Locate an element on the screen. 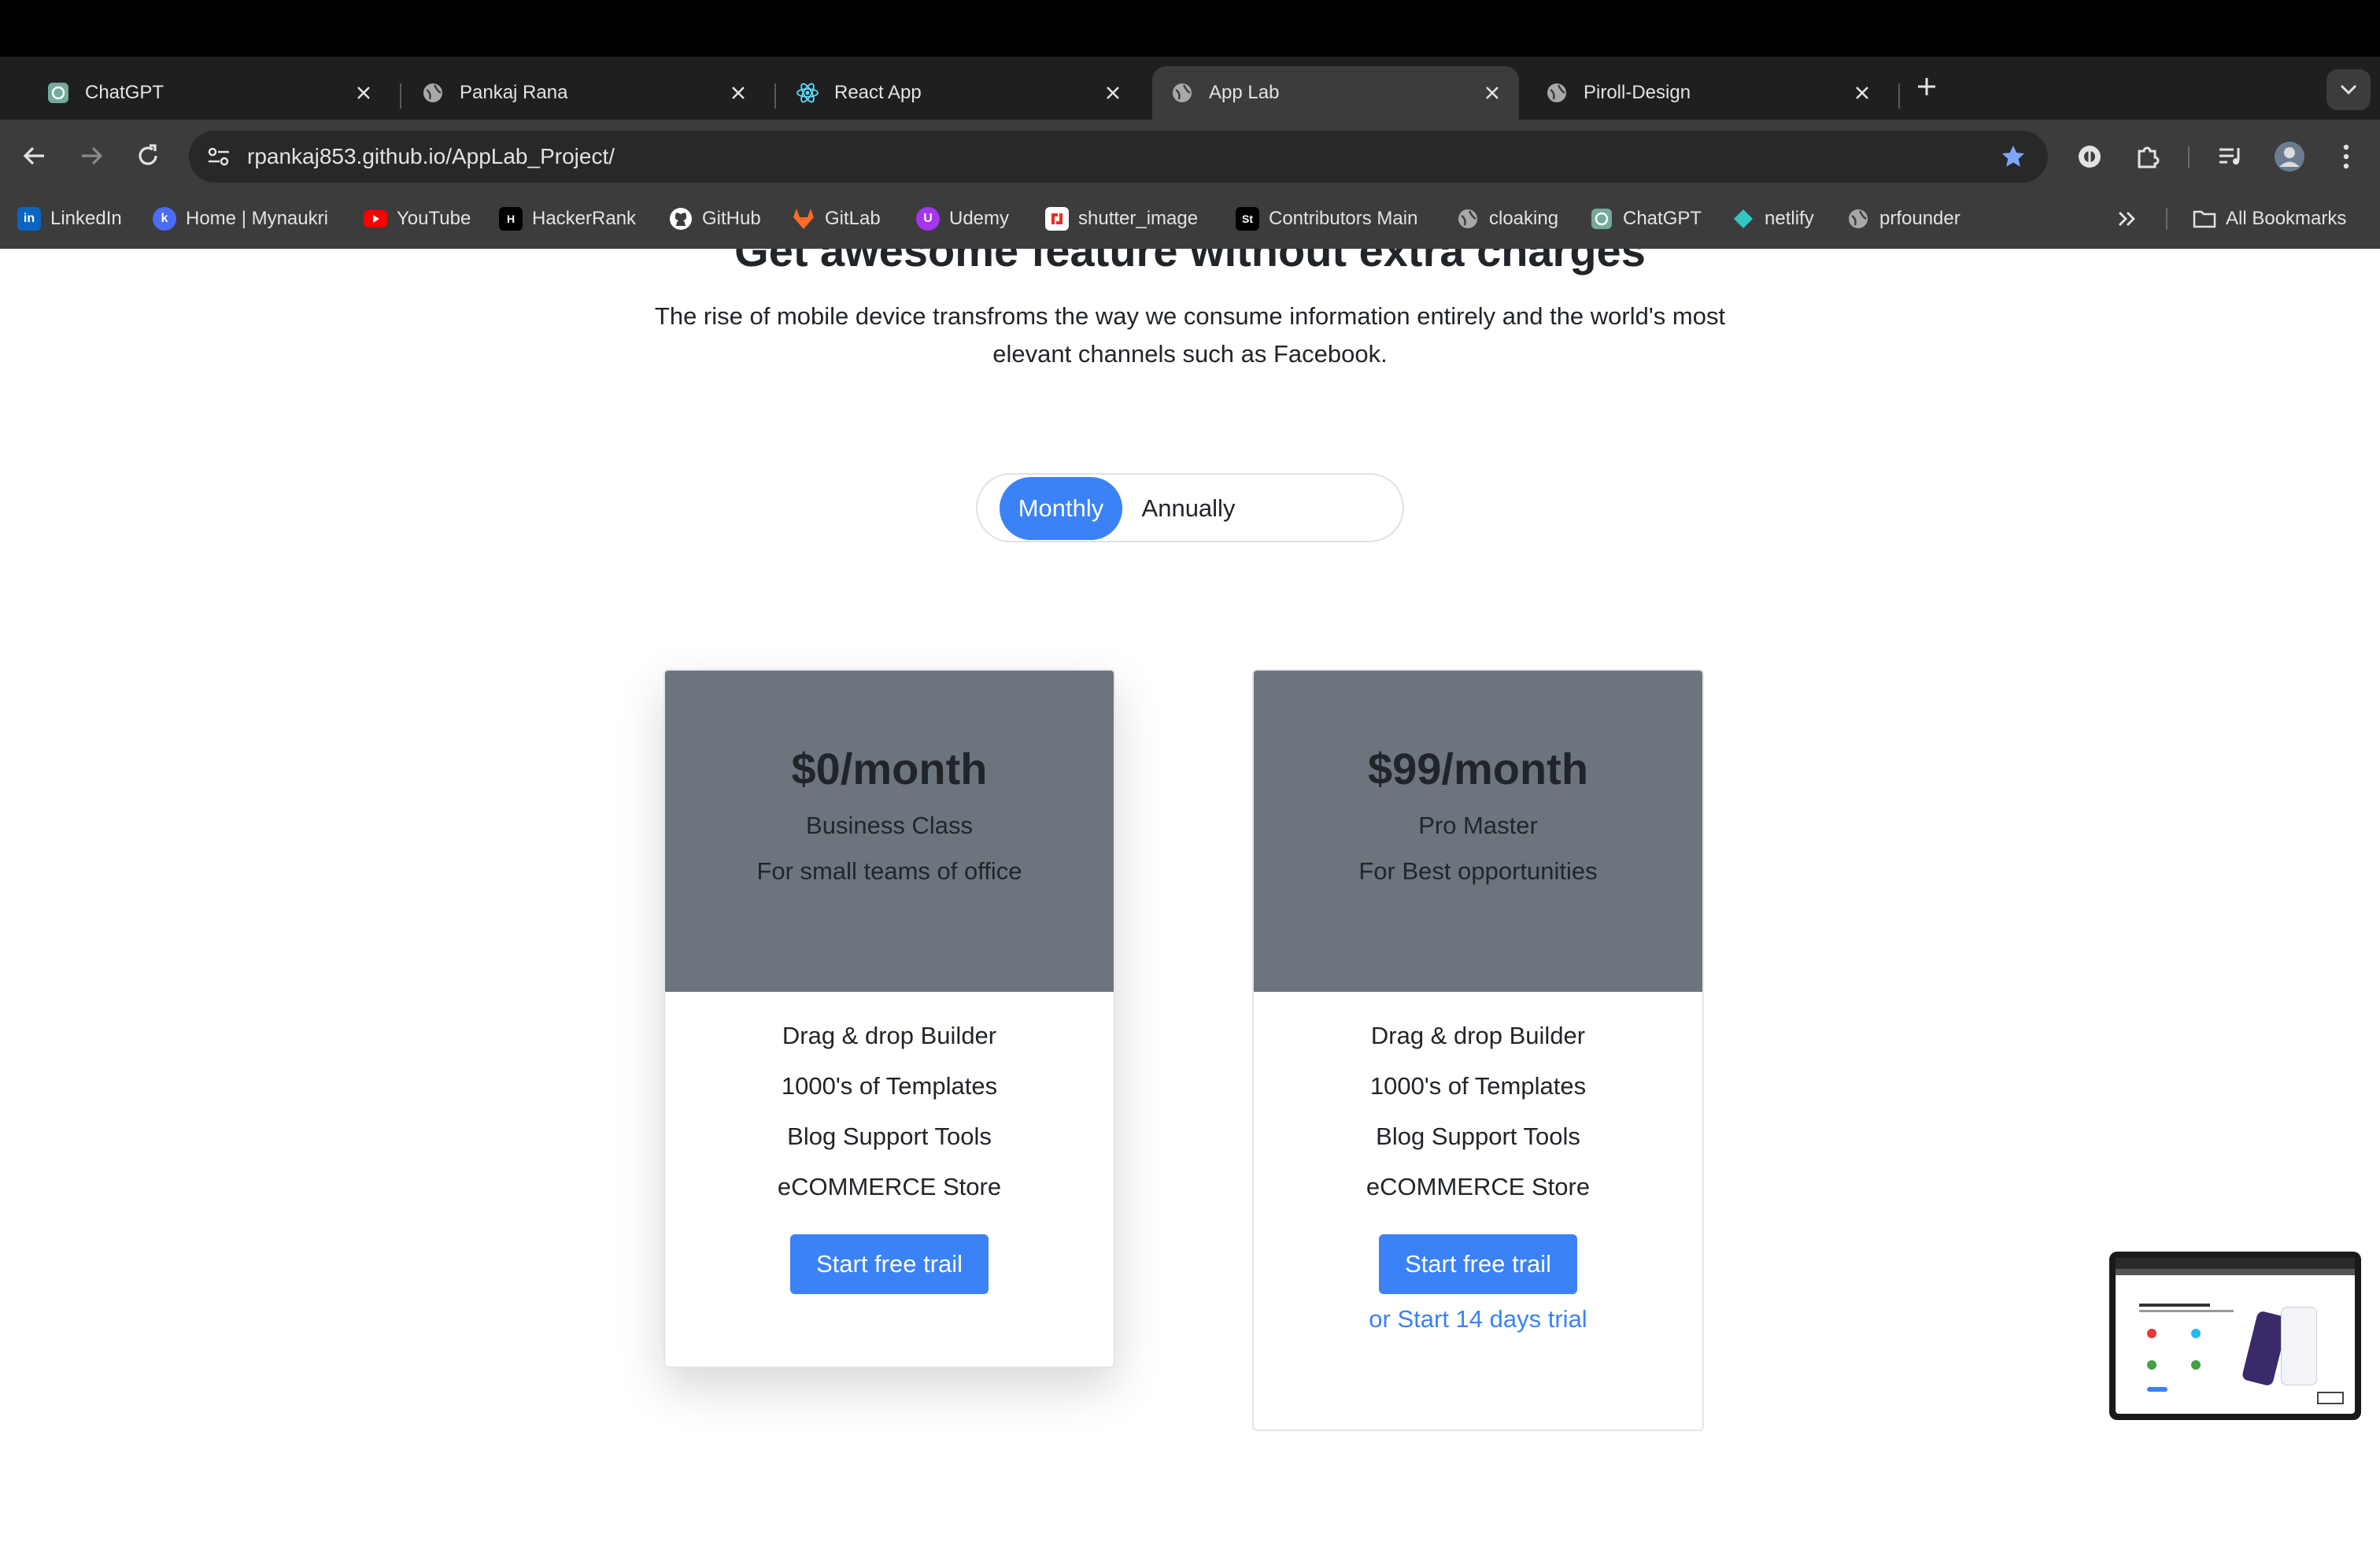 The height and width of the screenshot is (1546, 2380). all-bookmarks-button: All Bookmarks is located at coordinates (2269, 219).